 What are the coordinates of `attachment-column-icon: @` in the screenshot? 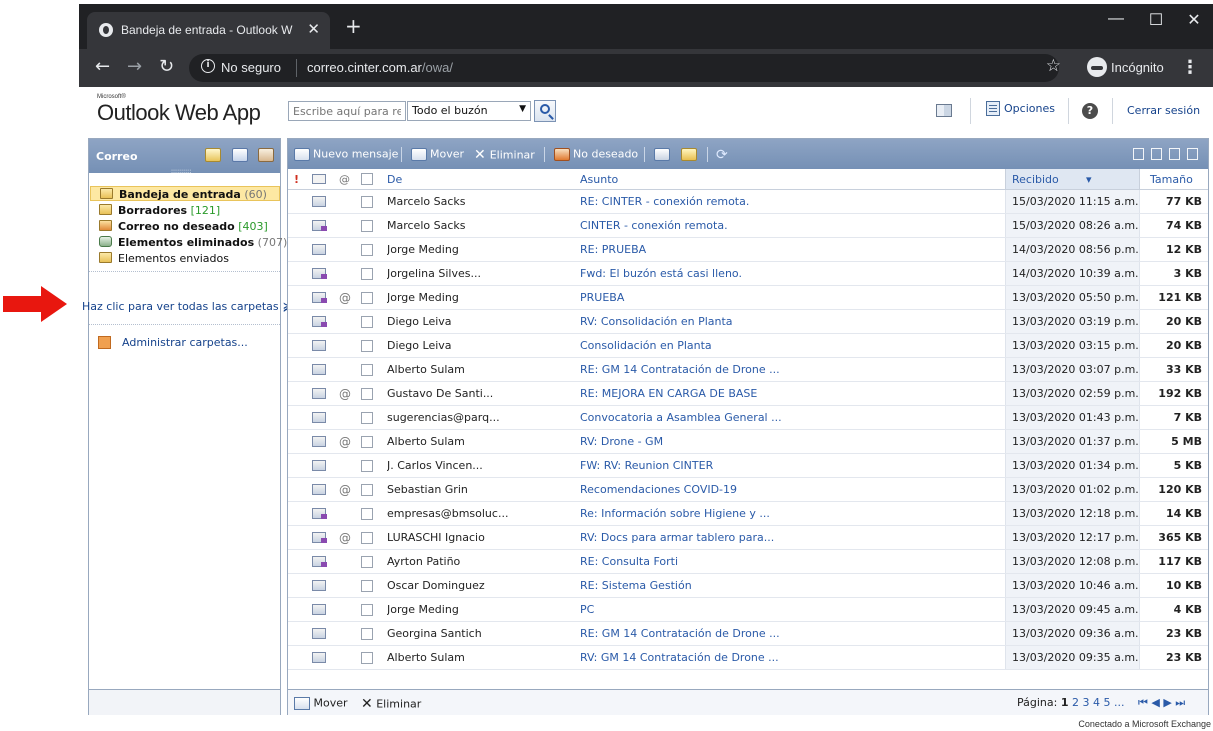 It's located at (344, 179).